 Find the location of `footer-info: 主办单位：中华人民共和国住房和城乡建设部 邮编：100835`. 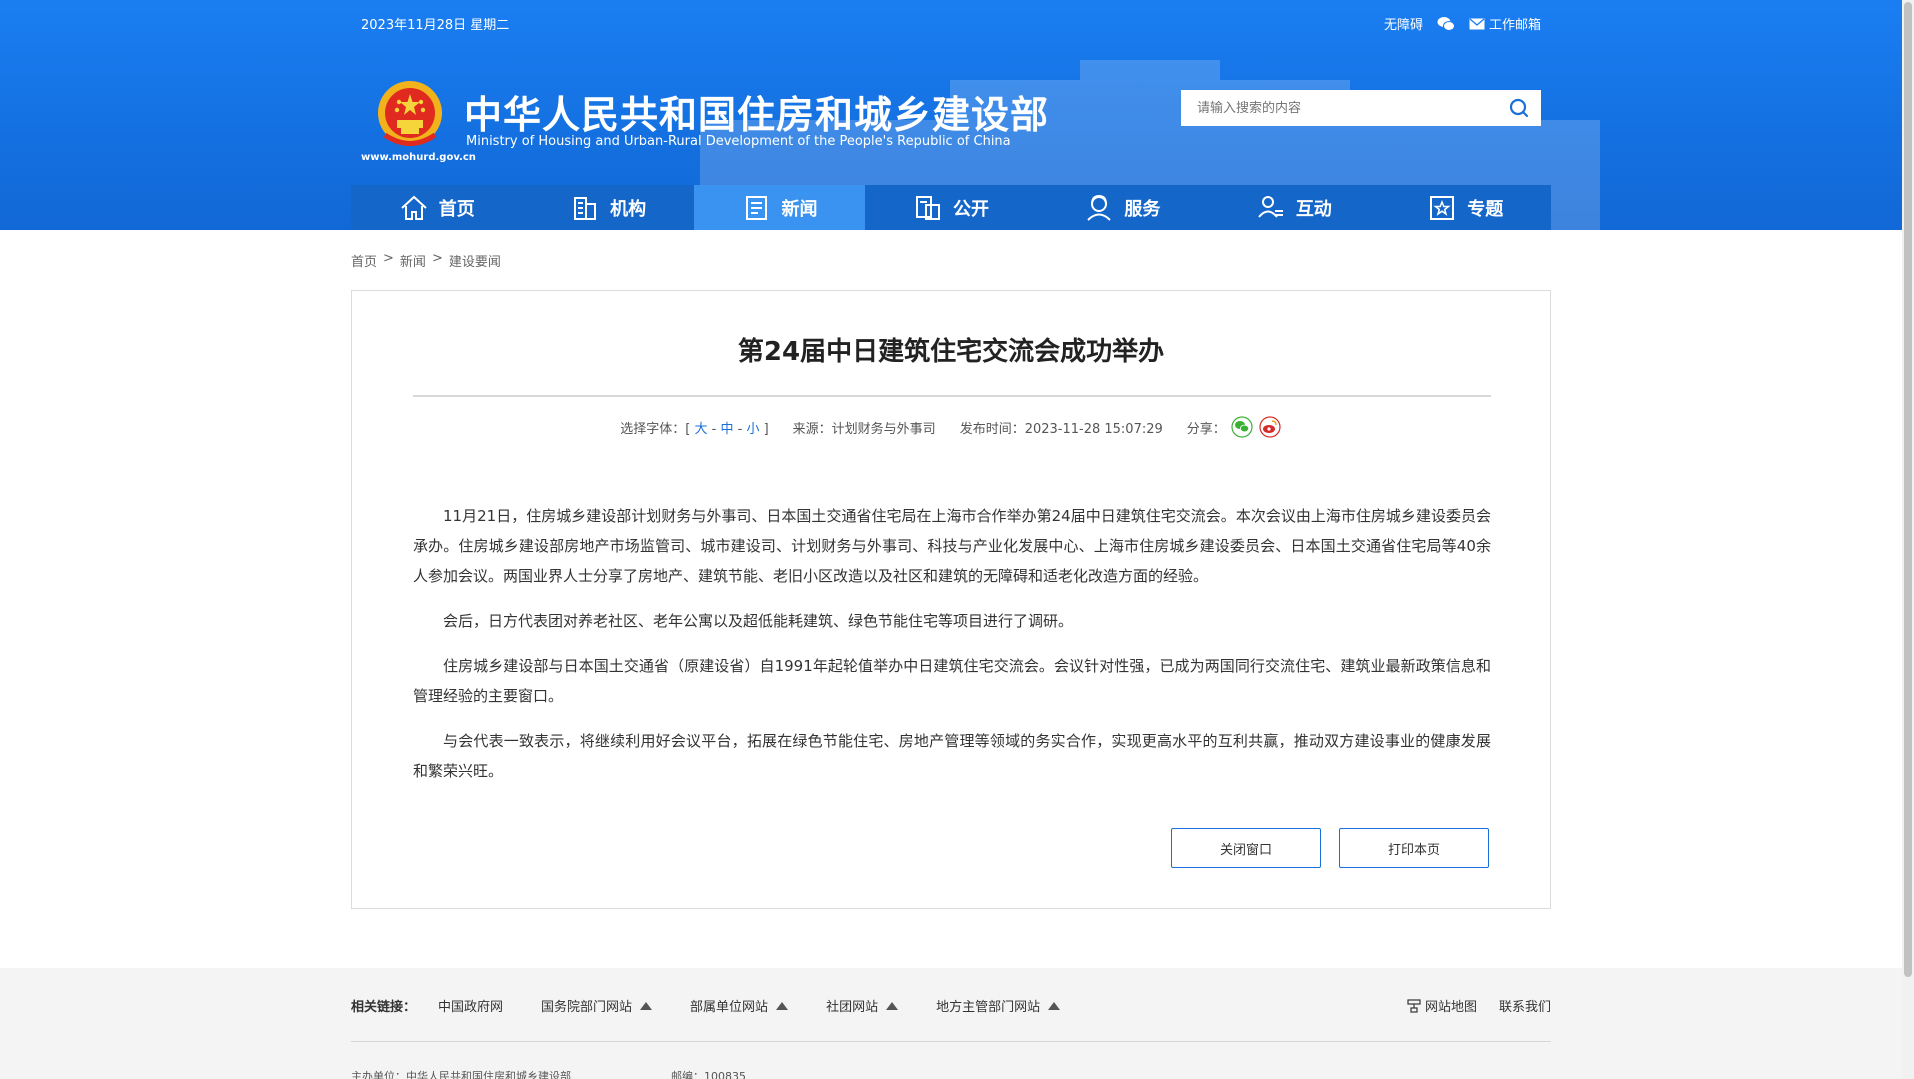

footer-info: 主办单位：中华人民共和国住房和城乡建设部 邮编：100835 is located at coordinates (548, 1073).